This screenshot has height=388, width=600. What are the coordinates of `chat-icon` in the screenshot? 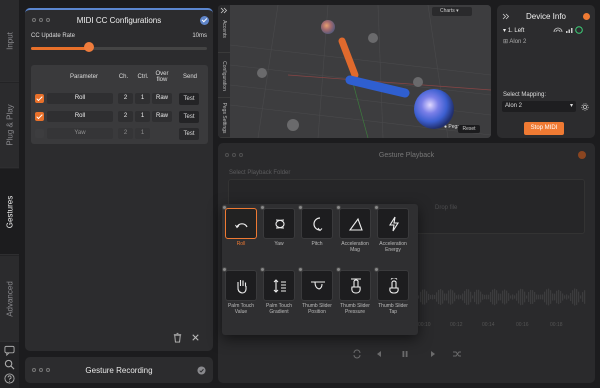 It's located at (9, 350).